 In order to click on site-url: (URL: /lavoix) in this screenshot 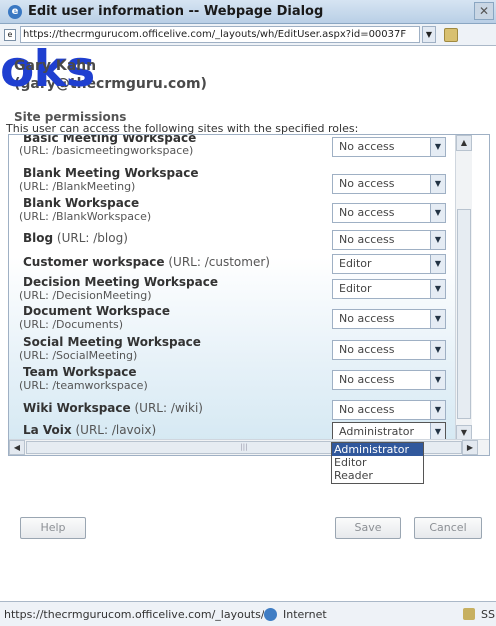, I will do `click(116, 430)`.